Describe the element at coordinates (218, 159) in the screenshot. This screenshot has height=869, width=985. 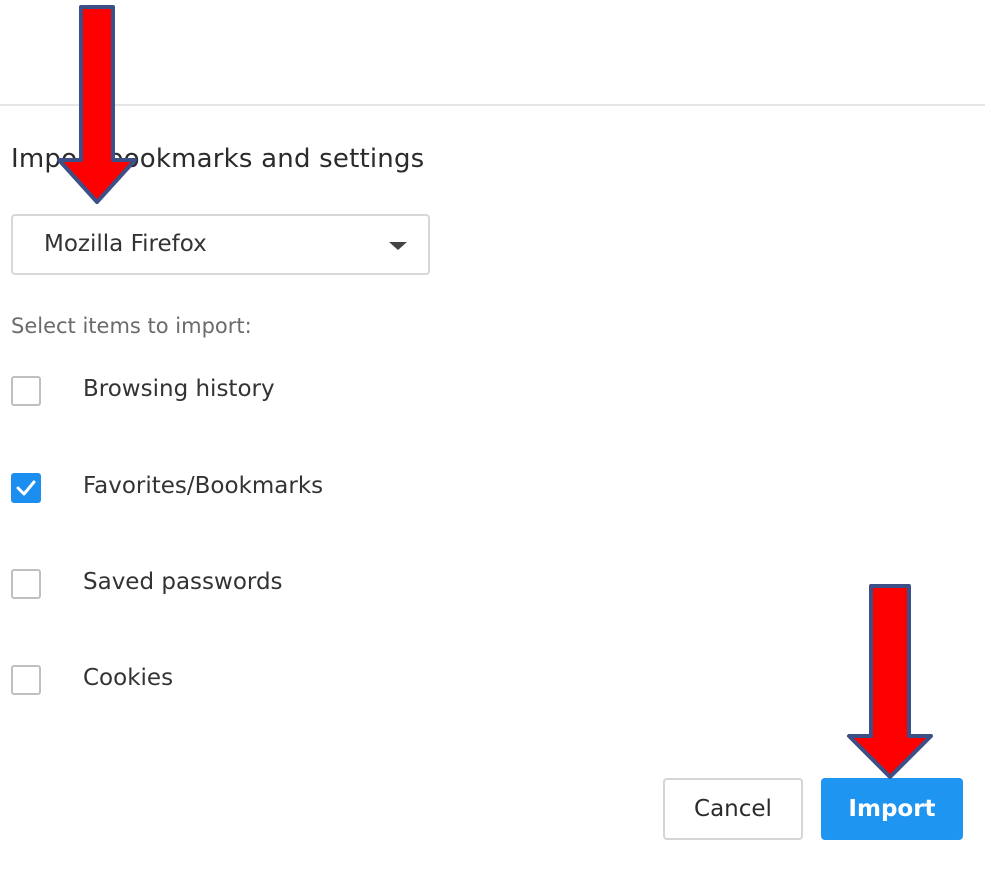
I see `dialog-title: Import bookmarks and settings` at that location.